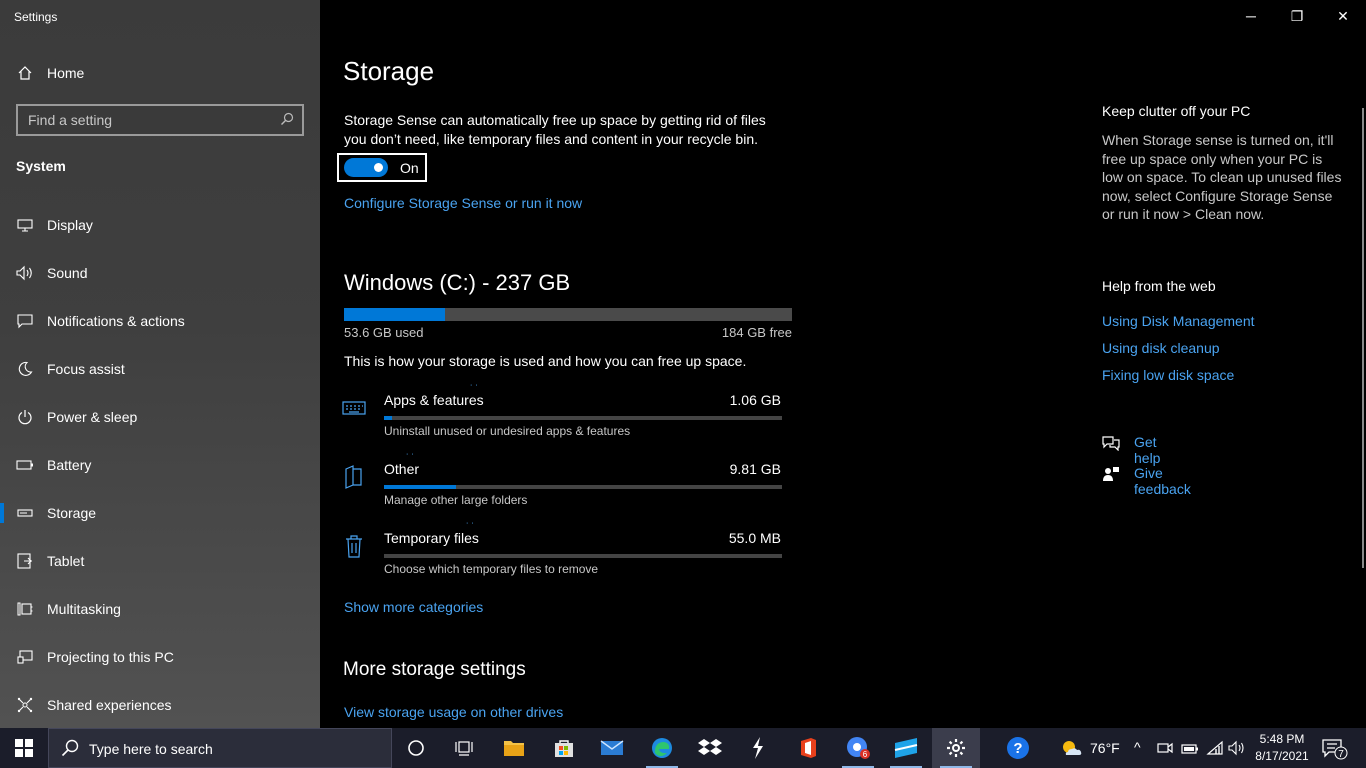  What do you see at coordinates (1237, 750) in the screenshot?
I see `volume-icon` at bounding box center [1237, 750].